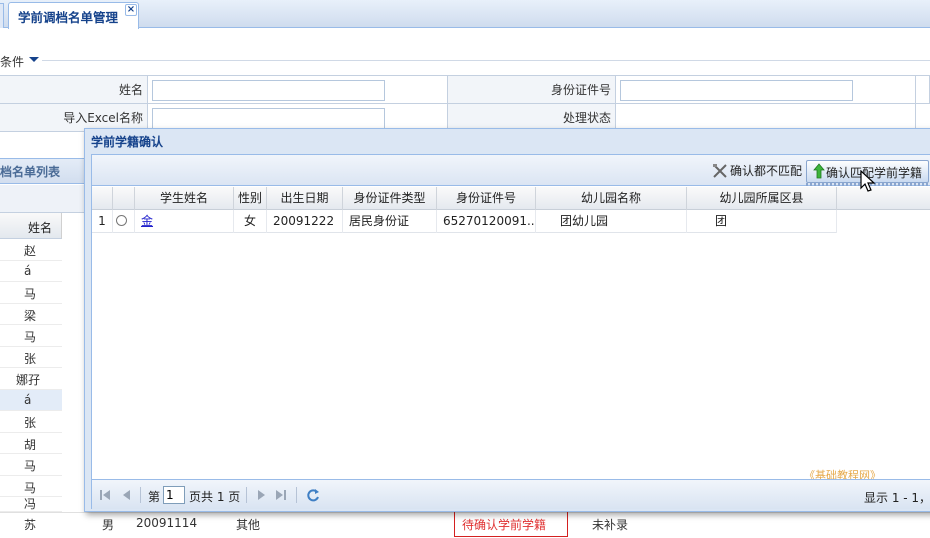 This screenshot has width=930, height=538. What do you see at coordinates (313, 495) in the screenshot?
I see `refresh-icon` at bounding box center [313, 495].